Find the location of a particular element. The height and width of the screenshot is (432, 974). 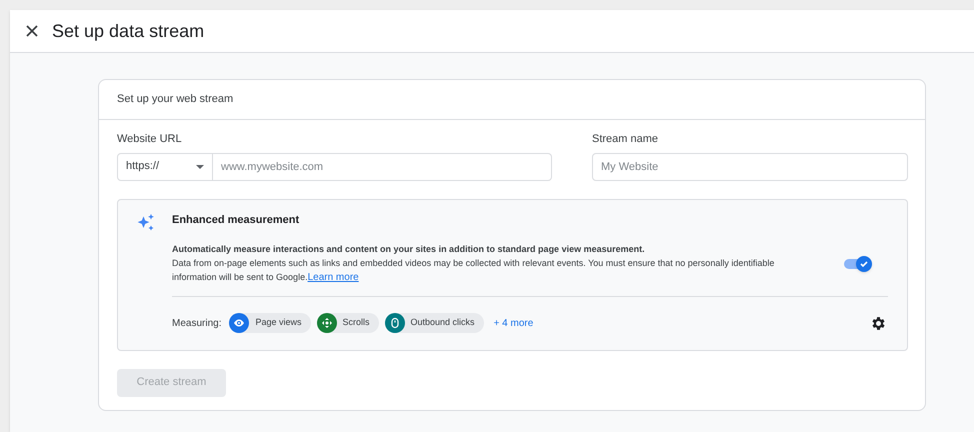

toggle-switch is located at coordinates (857, 264).